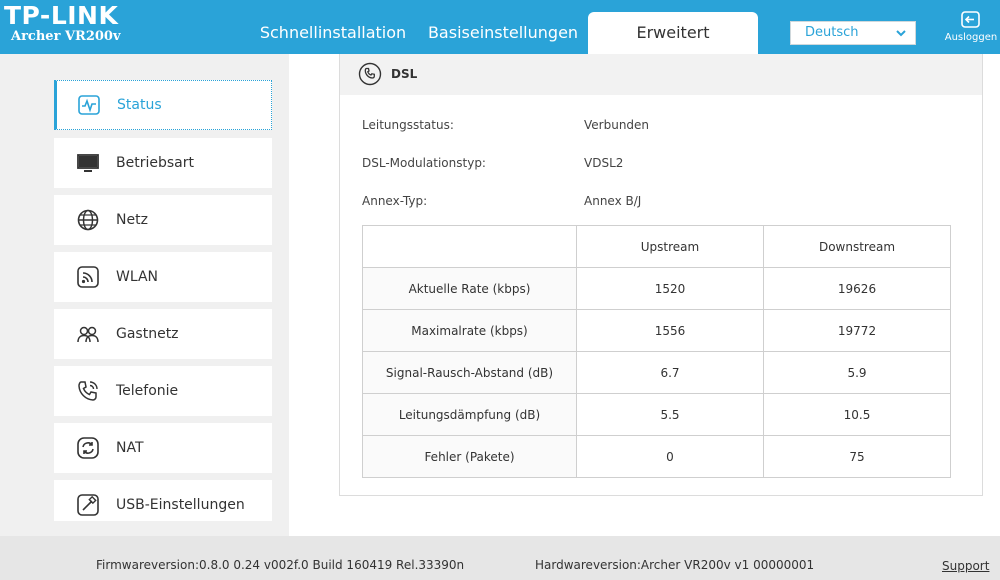 The image size is (1000, 580). What do you see at coordinates (163, 277) in the screenshot?
I see `sidebar-item-wlan: WLAN` at bounding box center [163, 277].